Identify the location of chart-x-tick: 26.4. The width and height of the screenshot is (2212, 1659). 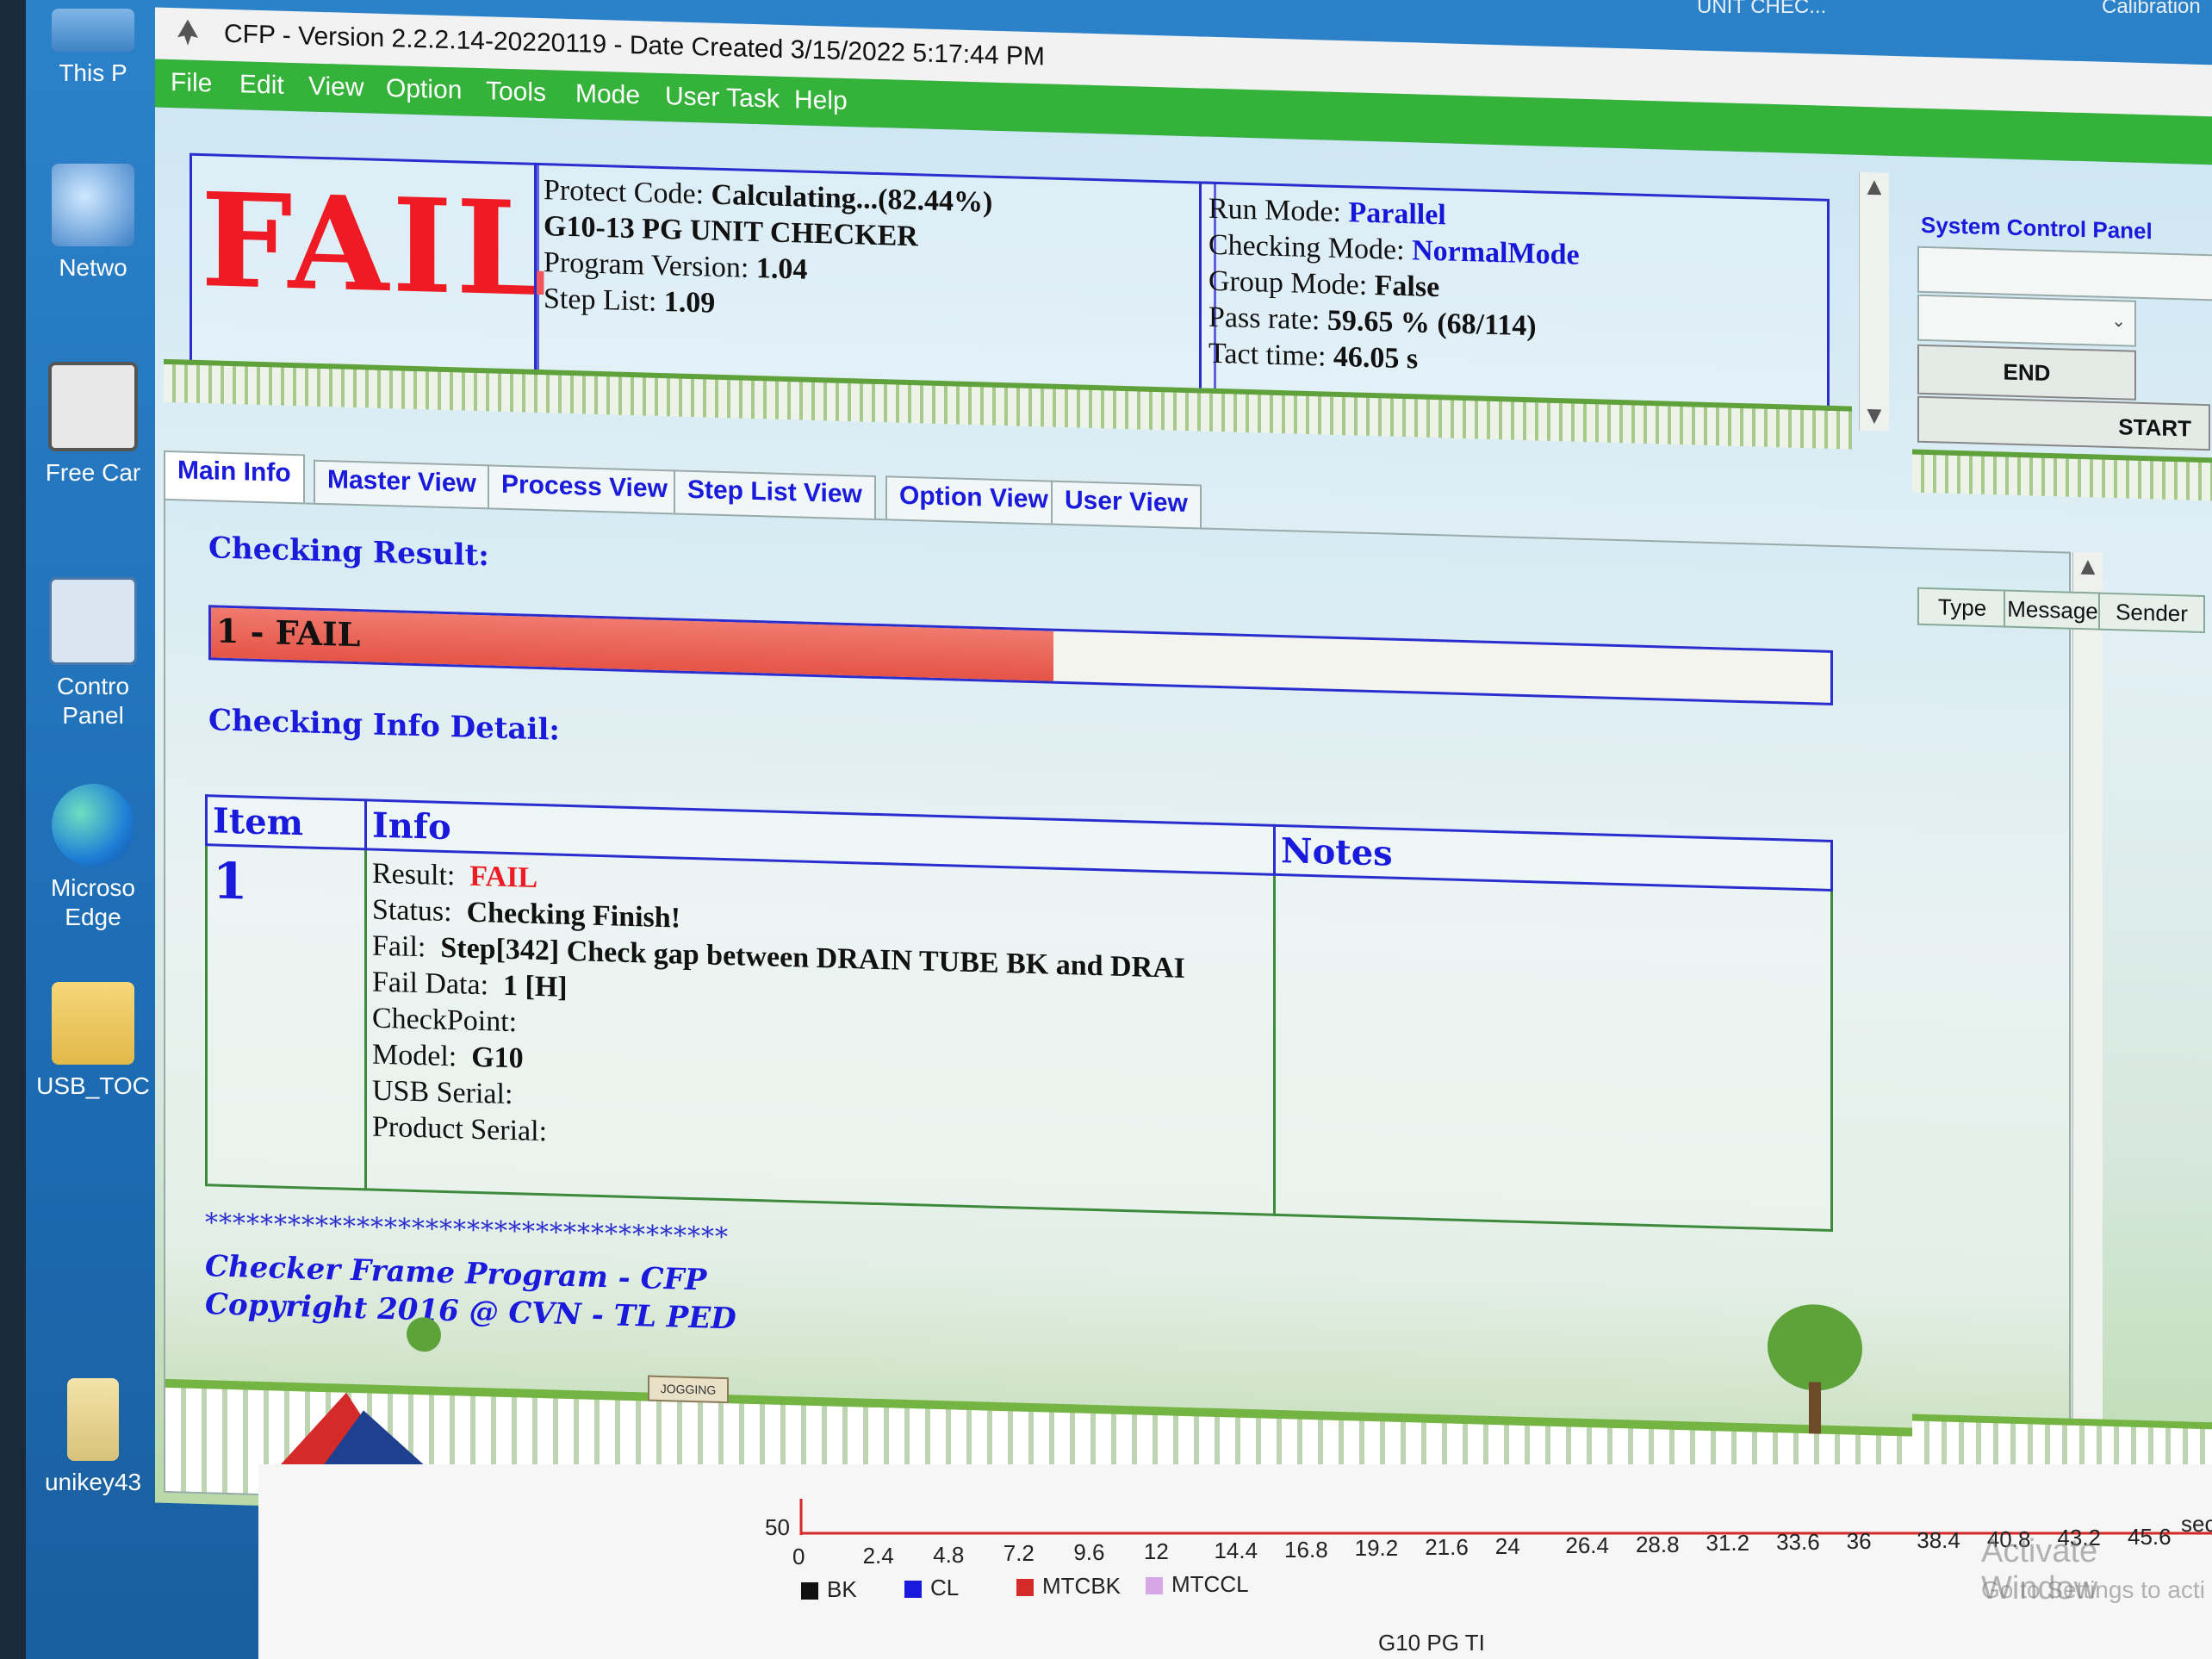
(1587, 1545).